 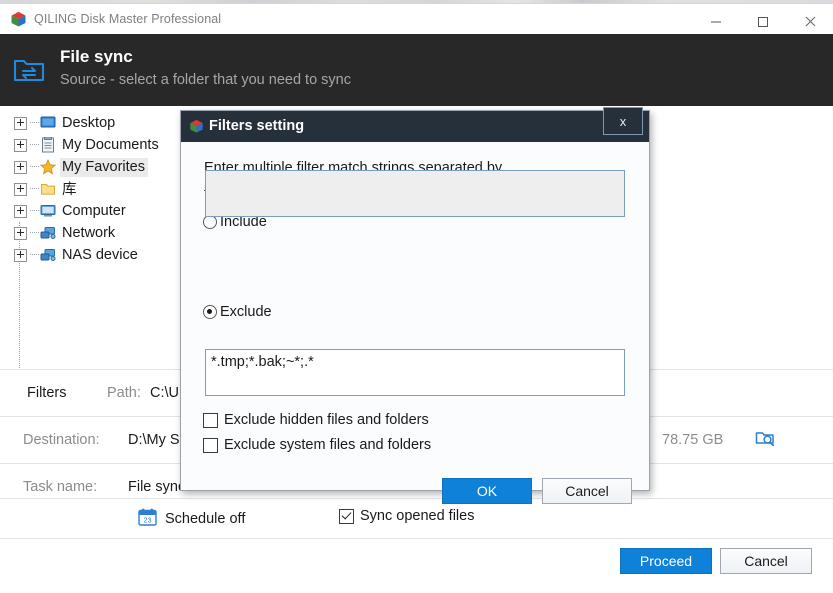 I want to click on dialog-cancel-button: Cancel, so click(x=587, y=491).